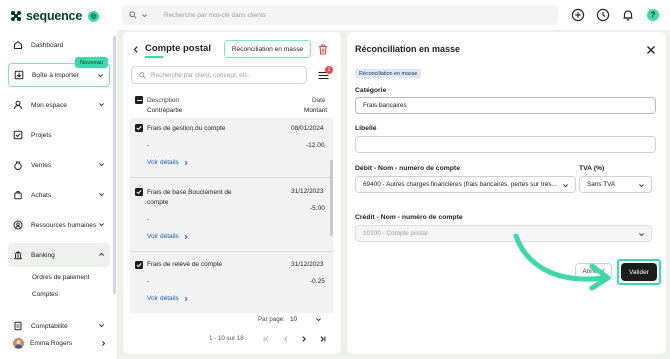 The width and height of the screenshot is (670, 359). Describe the element at coordinates (139, 100) in the screenshot. I see `select-all-checkbox` at that location.